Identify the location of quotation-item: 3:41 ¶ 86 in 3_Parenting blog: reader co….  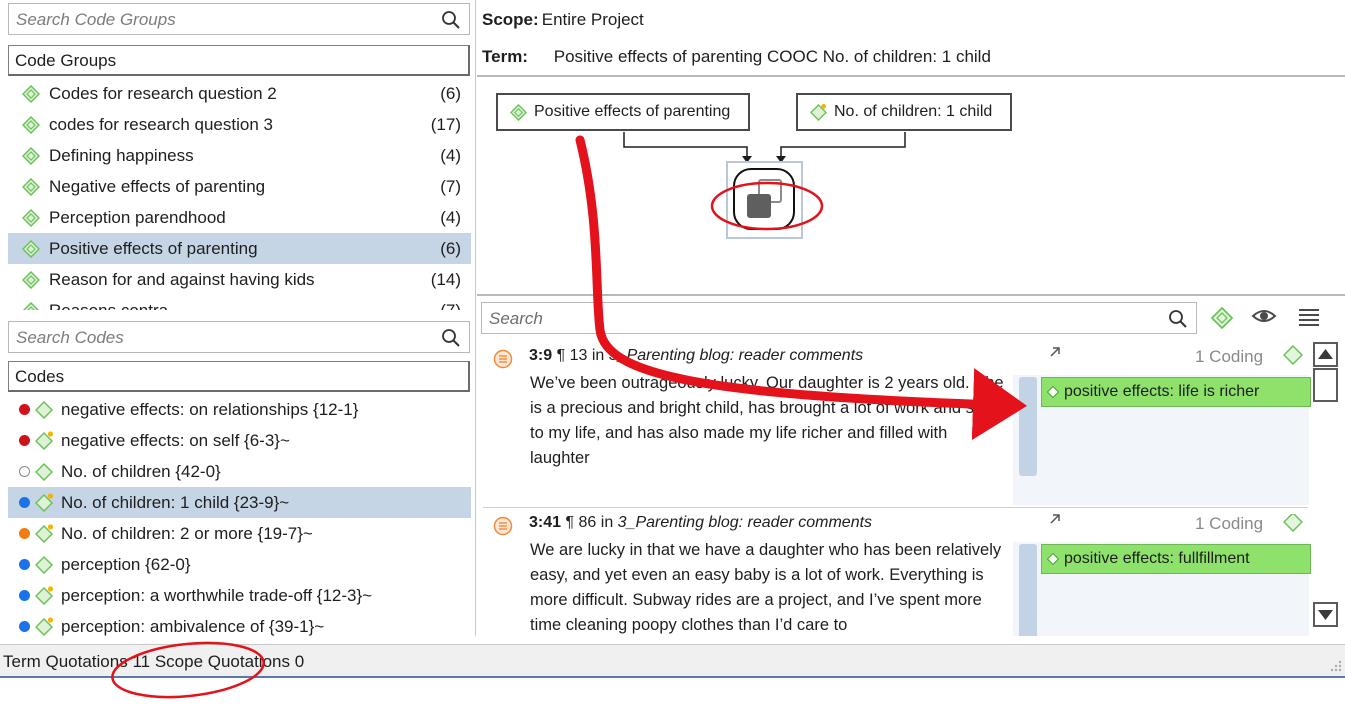
(898, 575).